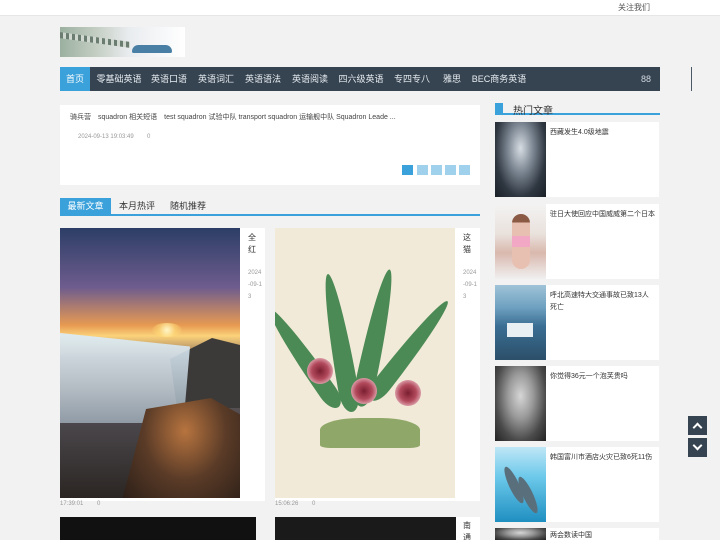  I want to click on nav-divider, so click(691, 79).